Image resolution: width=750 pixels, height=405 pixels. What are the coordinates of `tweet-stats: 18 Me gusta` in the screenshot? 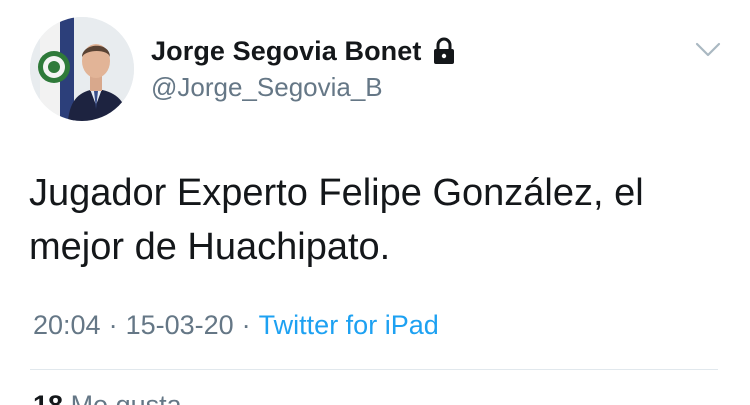 It's located at (107, 397).